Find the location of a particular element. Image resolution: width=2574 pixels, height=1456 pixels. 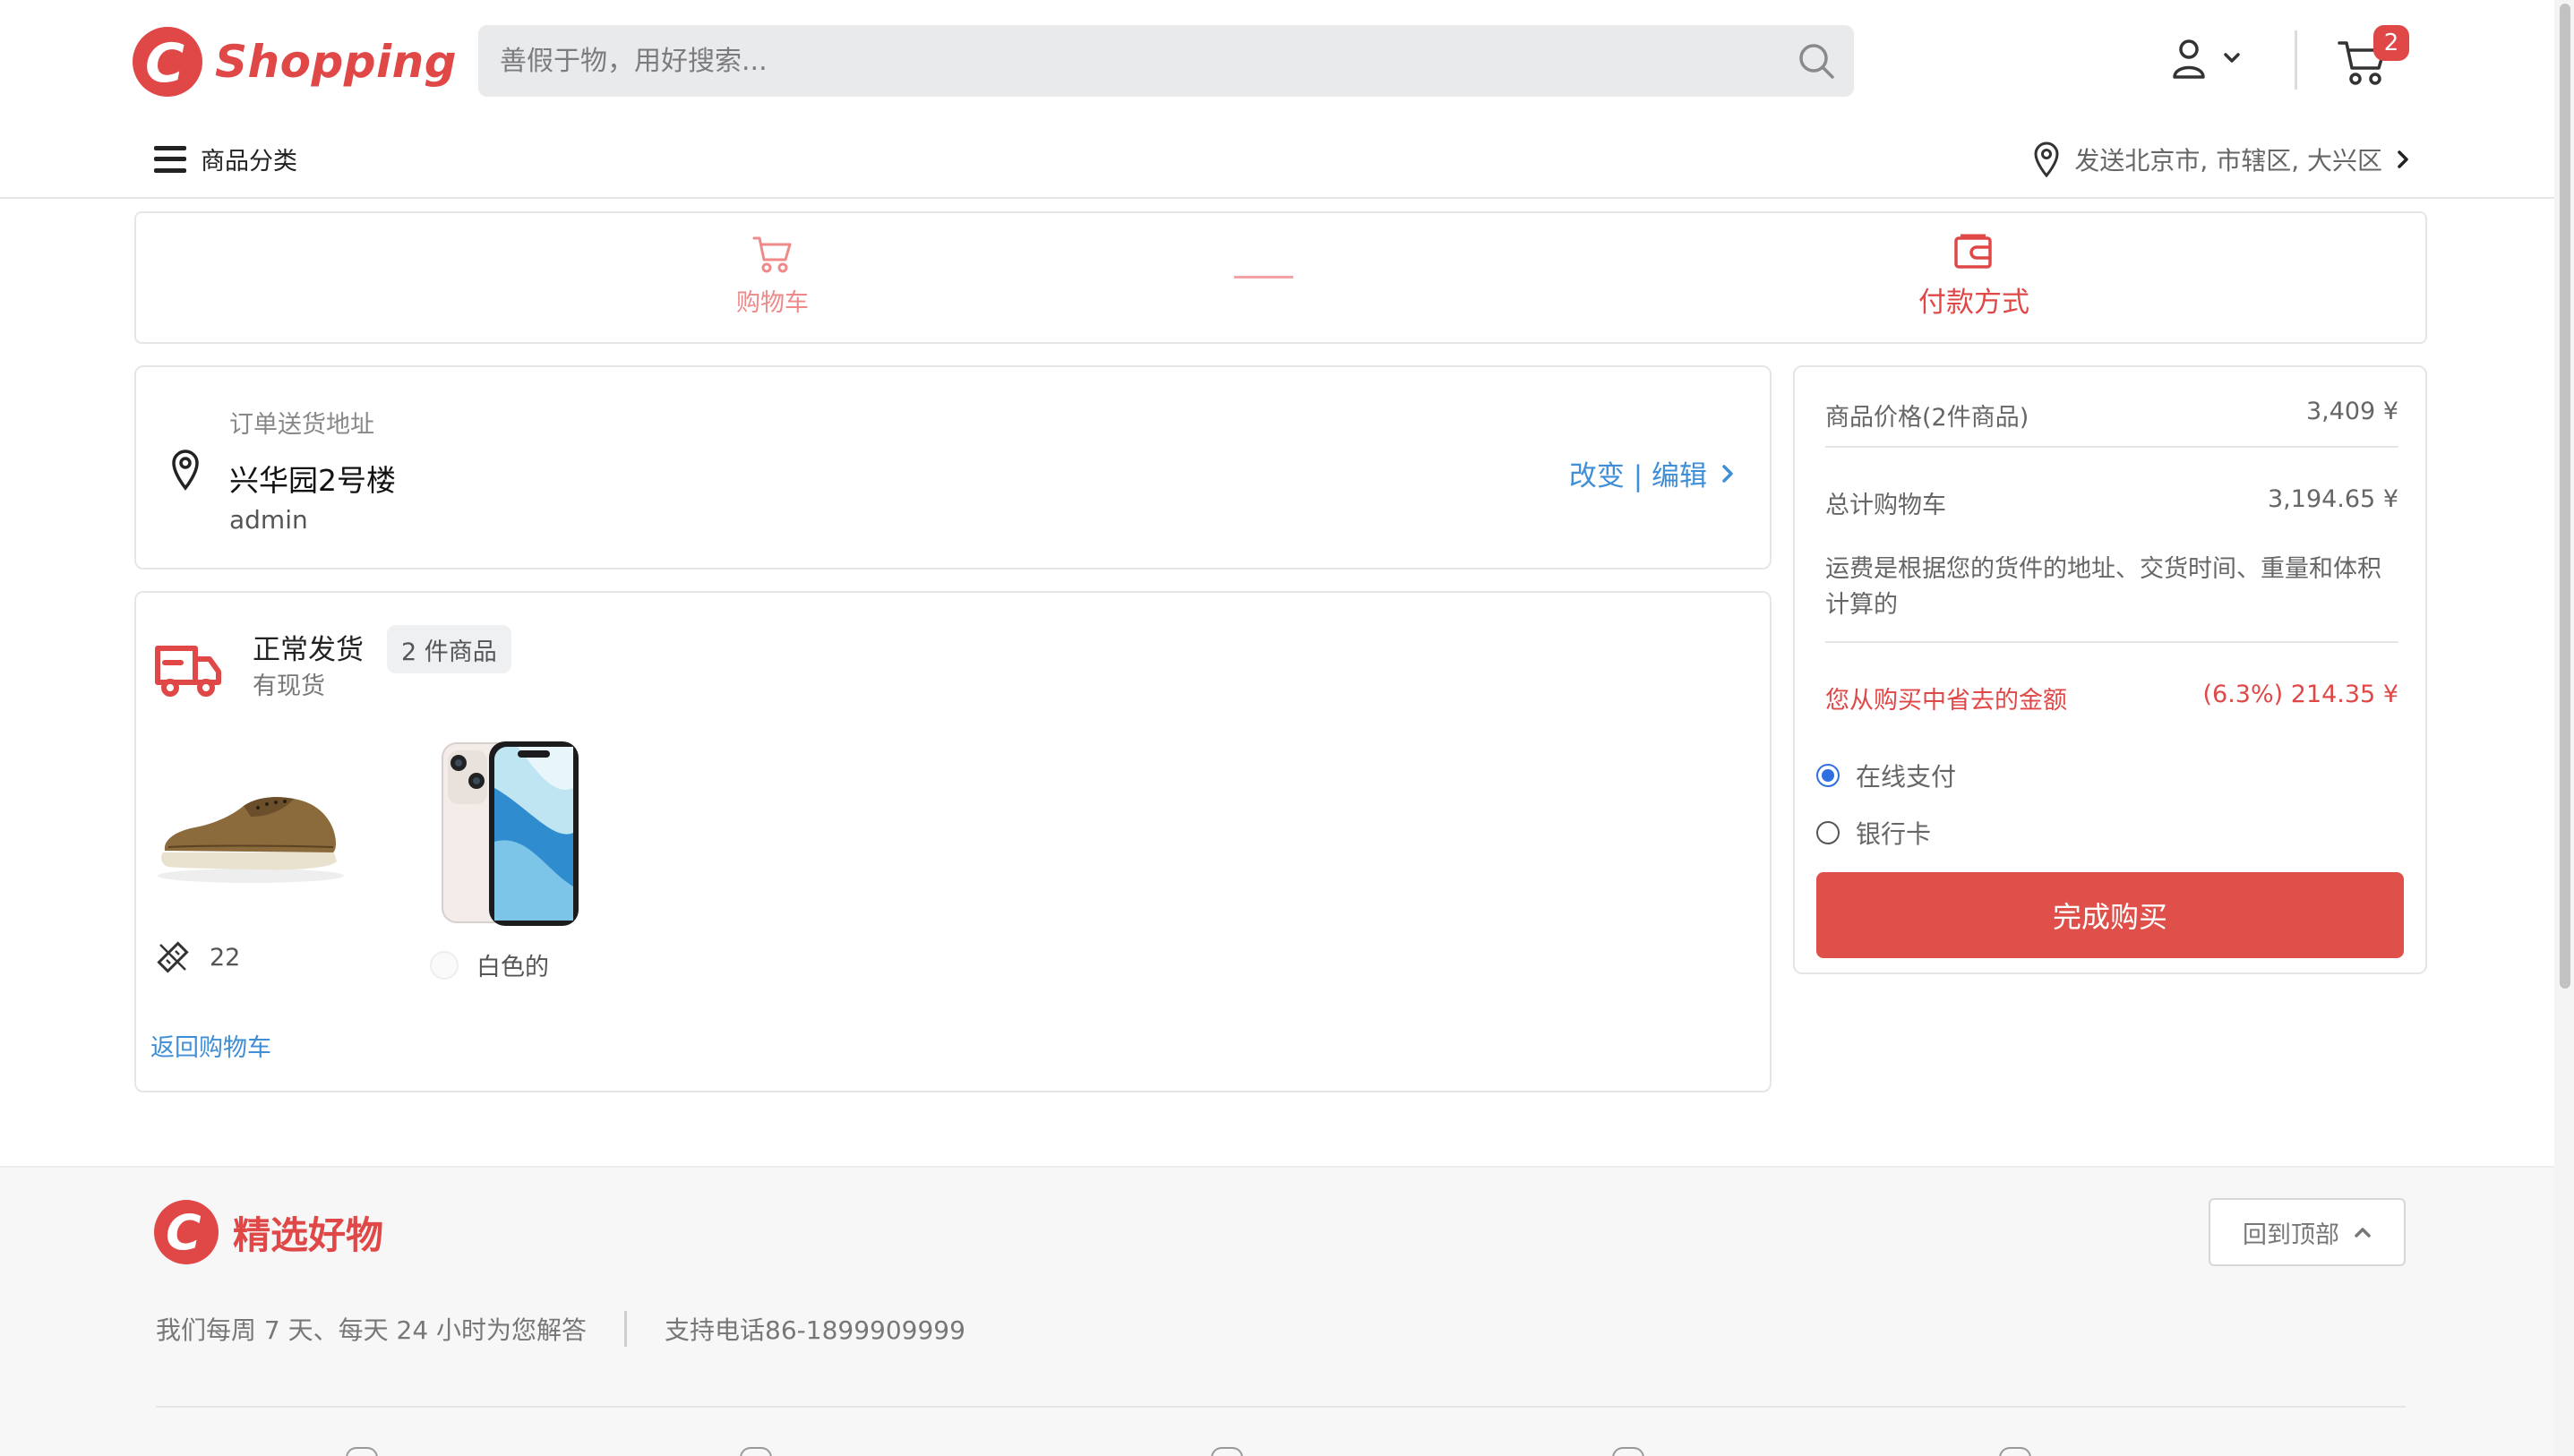

edit-address-label: 改变 | 编辑 is located at coordinates (1637, 476).